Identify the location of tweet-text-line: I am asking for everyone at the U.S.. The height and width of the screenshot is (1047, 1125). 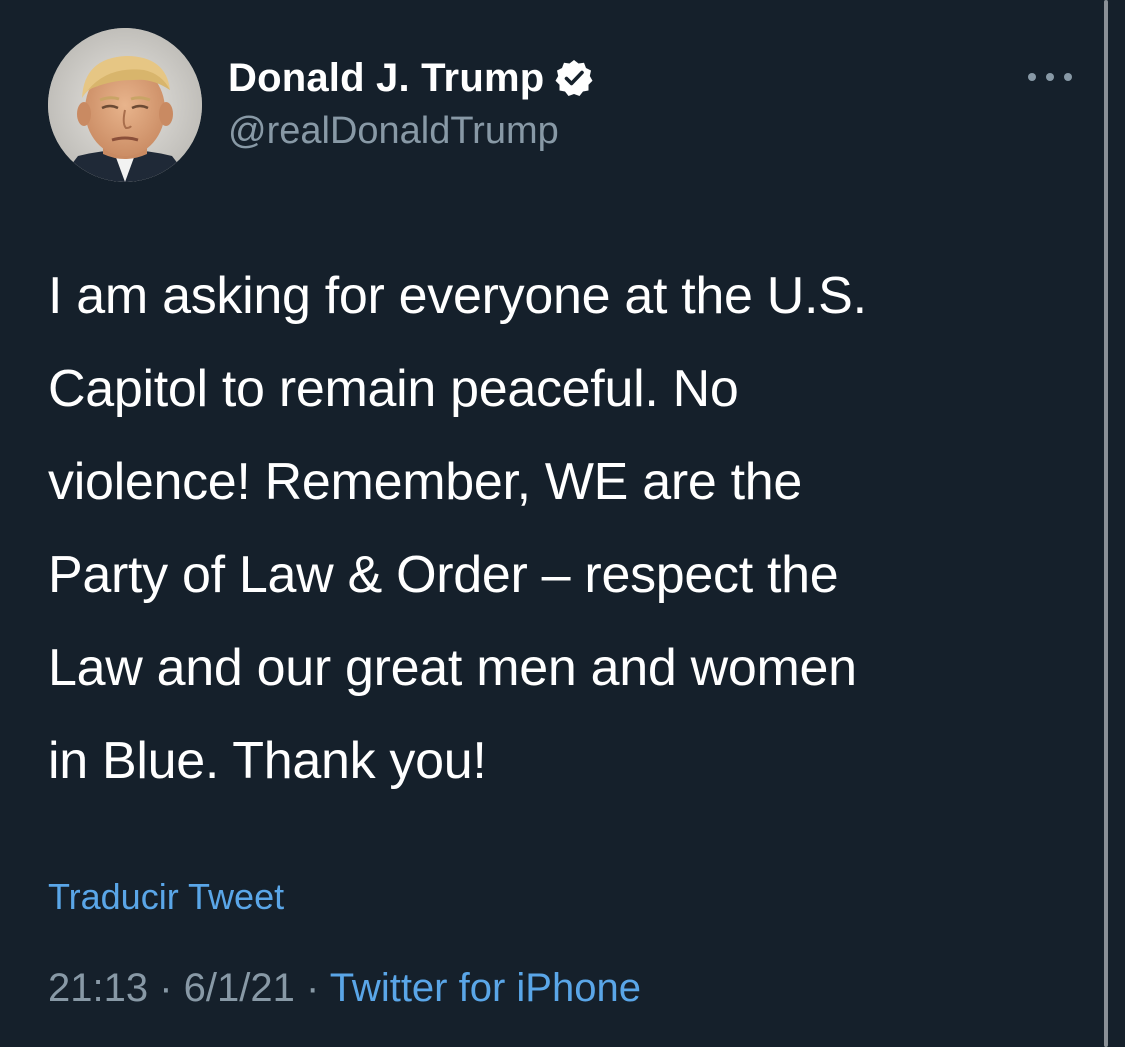
(457, 296).